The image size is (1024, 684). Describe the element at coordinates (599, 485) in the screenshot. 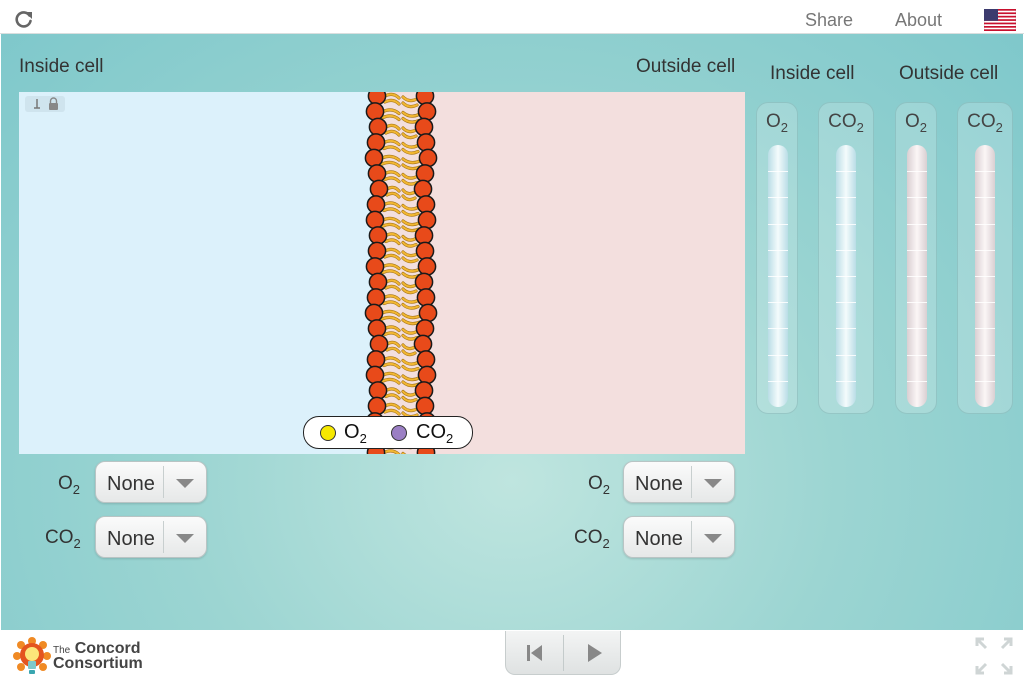

I see `outside-o2-label: O2` at that location.